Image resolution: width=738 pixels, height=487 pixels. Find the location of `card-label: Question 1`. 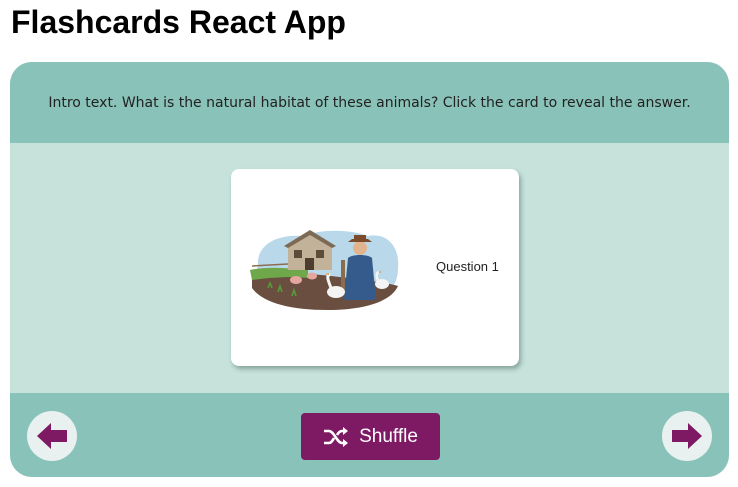

card-label: Question 1 is located at coordinates (467, 266).